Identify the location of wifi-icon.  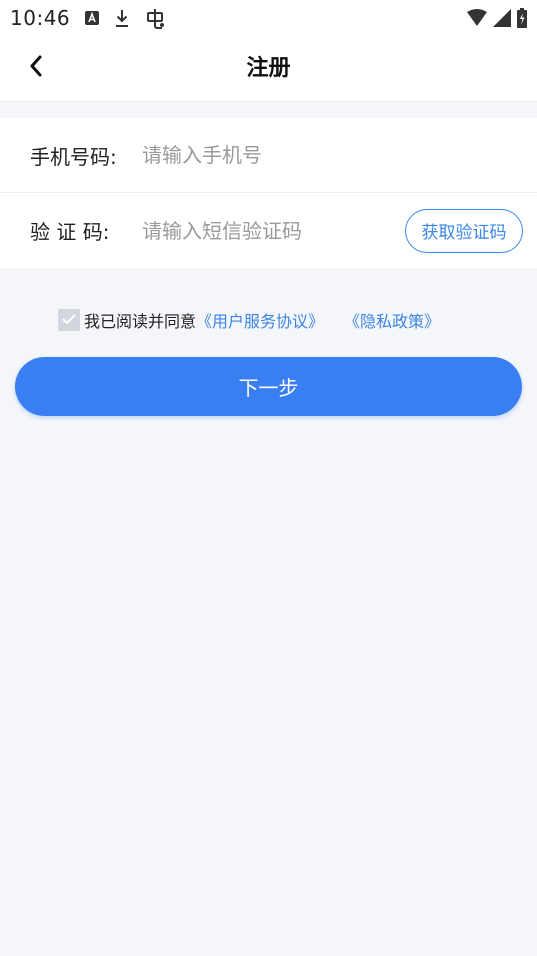
(477, 18).